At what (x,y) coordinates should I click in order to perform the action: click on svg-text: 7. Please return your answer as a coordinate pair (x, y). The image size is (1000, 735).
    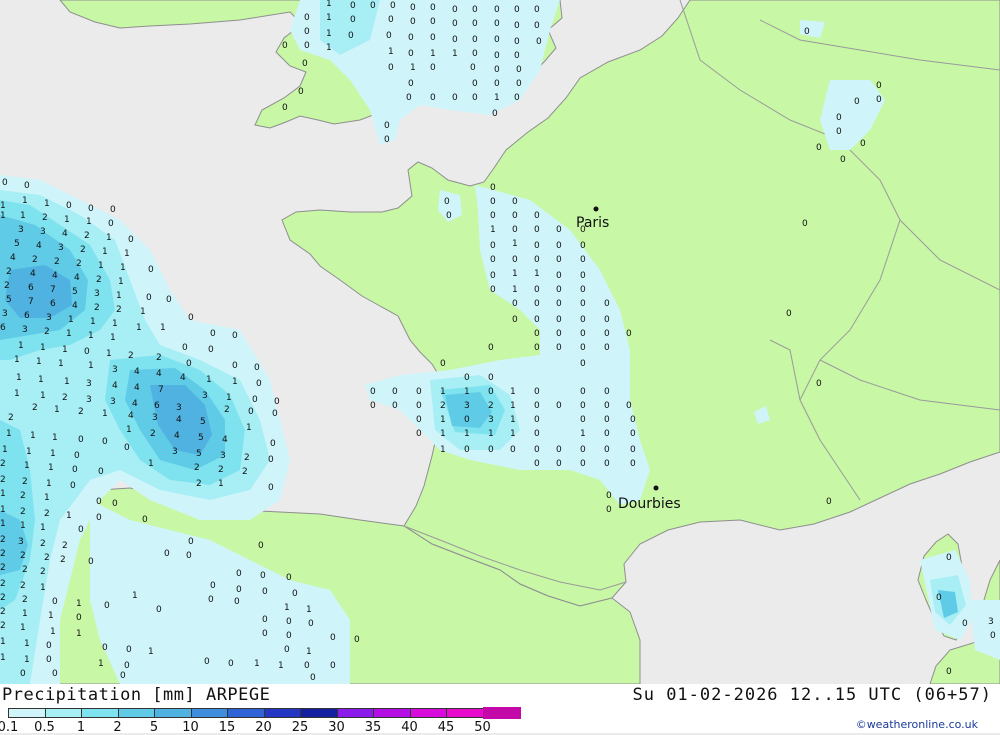
    Looking at the image, I should click on (161, 390).